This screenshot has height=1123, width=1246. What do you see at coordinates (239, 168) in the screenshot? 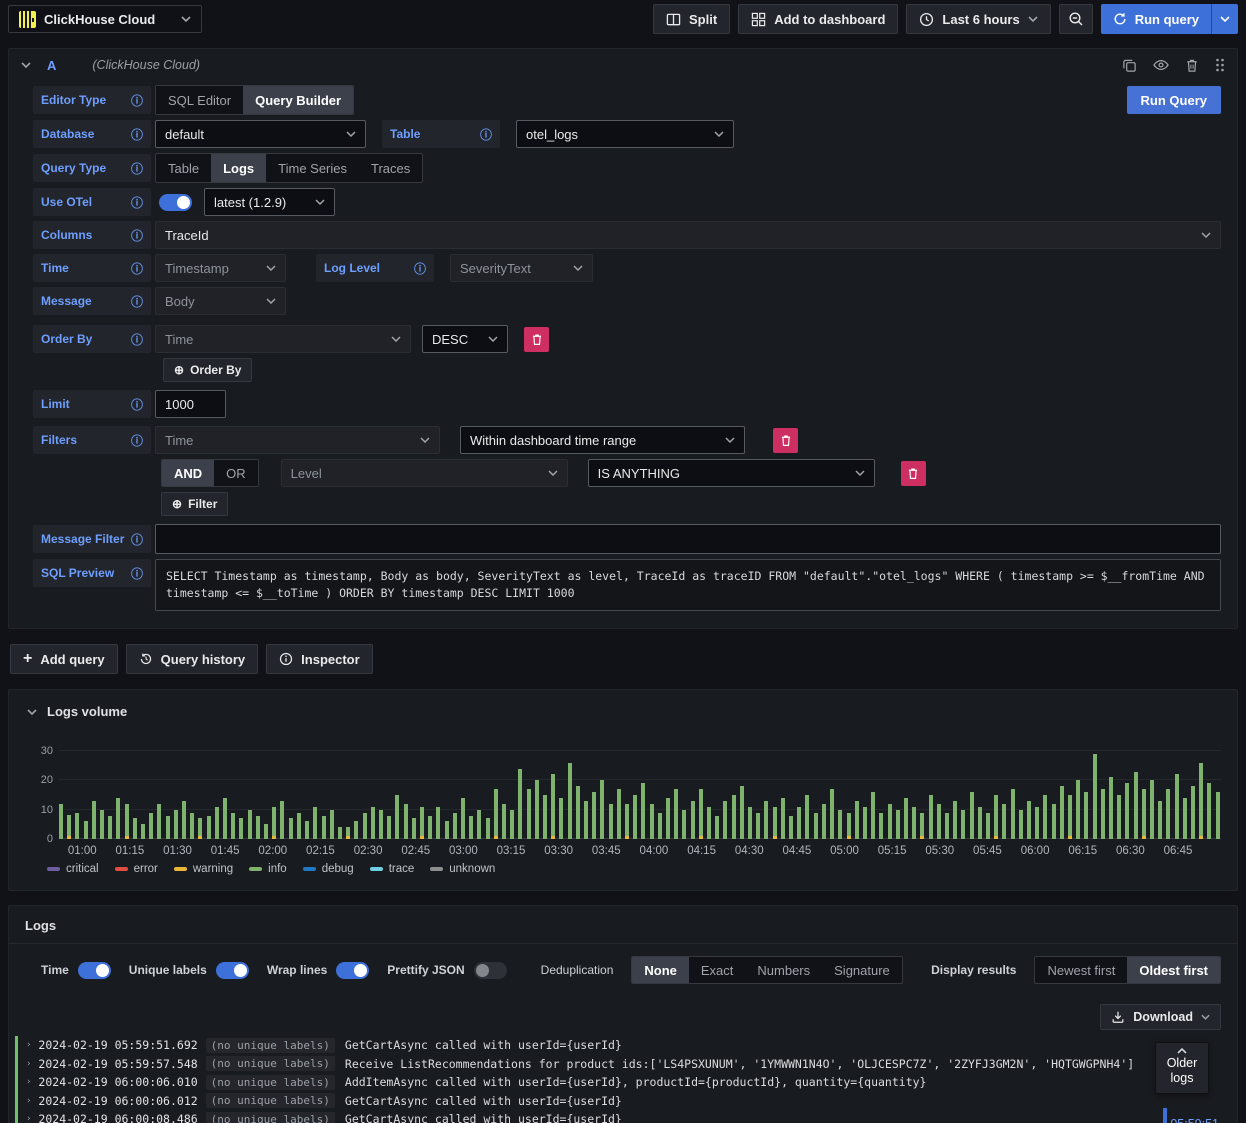
I see `query-type-option: Logs` at bounding box center [239, 168].